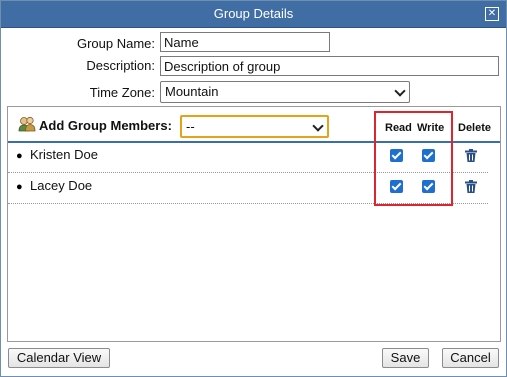  I want to click on group-users-icon, so click(27, 124).